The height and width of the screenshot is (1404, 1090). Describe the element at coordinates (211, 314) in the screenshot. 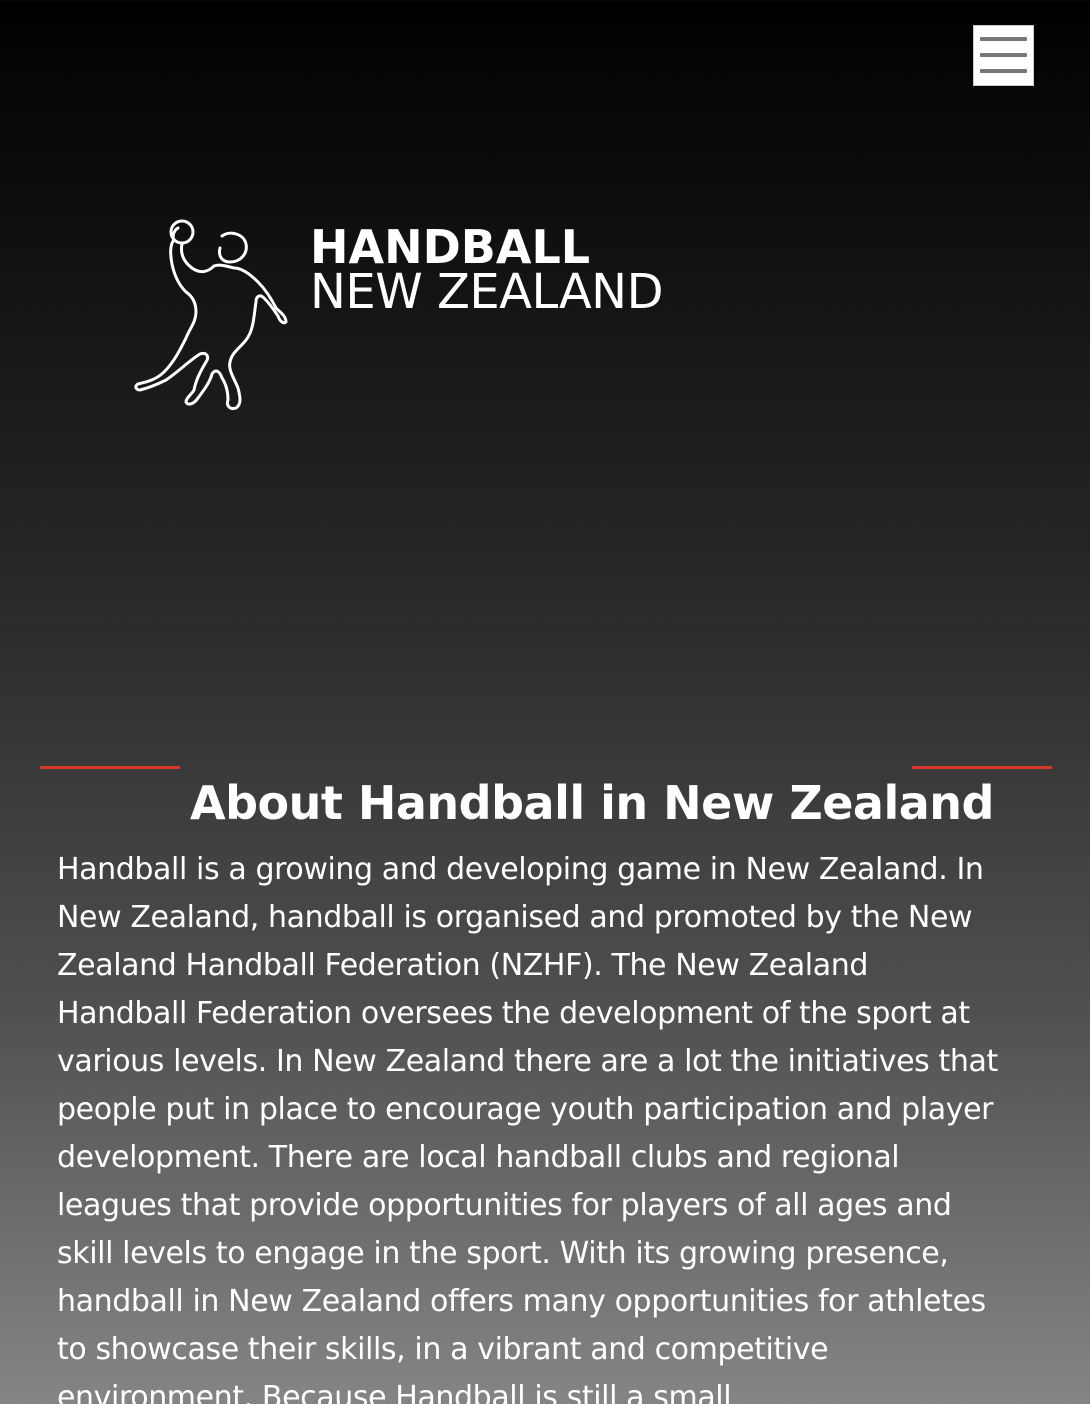

I see `handball-player-outline-icon` at that location.